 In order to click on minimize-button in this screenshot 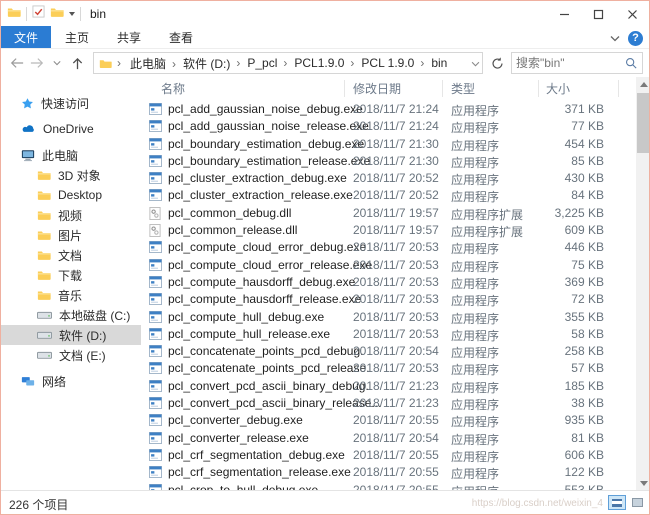, I will do `click(564, 14)`.